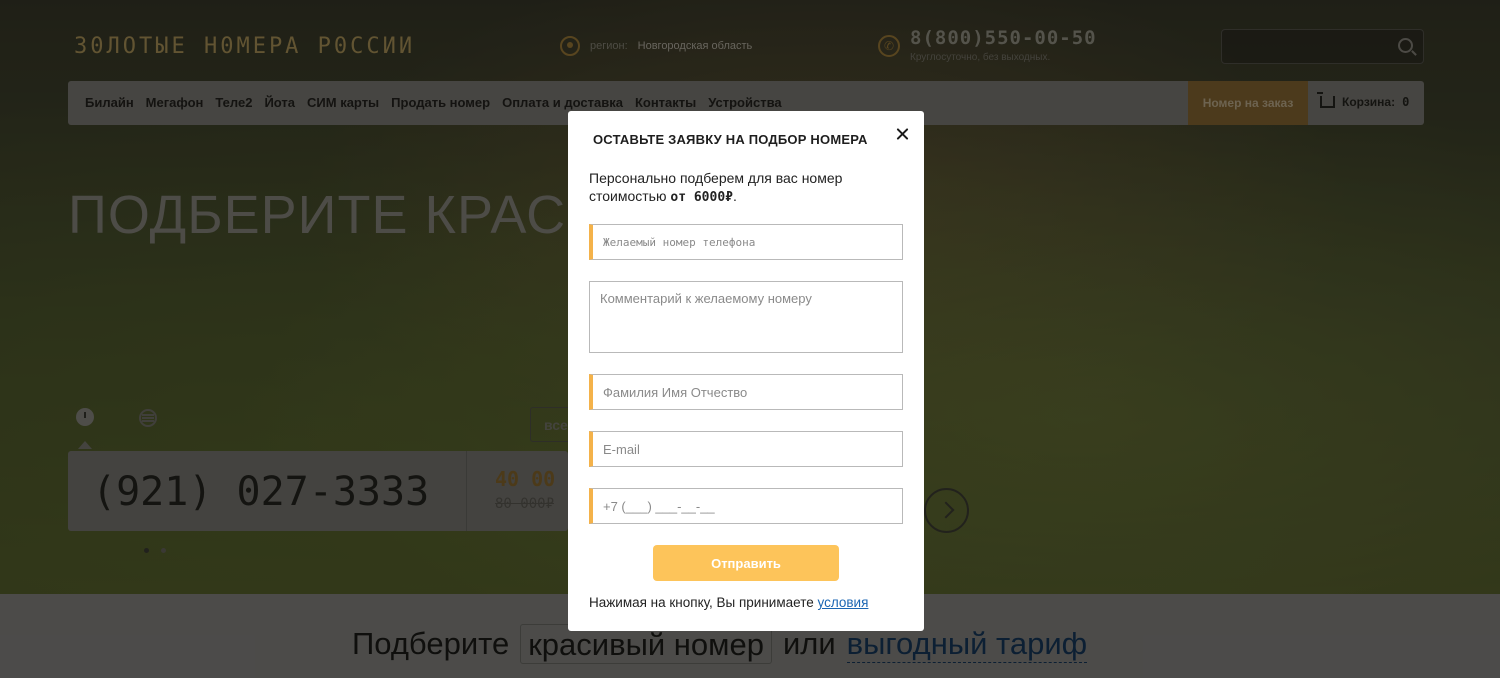 The width and height of the screenshot is (1500, 678). I want to click on terms-text: Нажимая на кнопку, Вы принимаете, so click(701, 602).